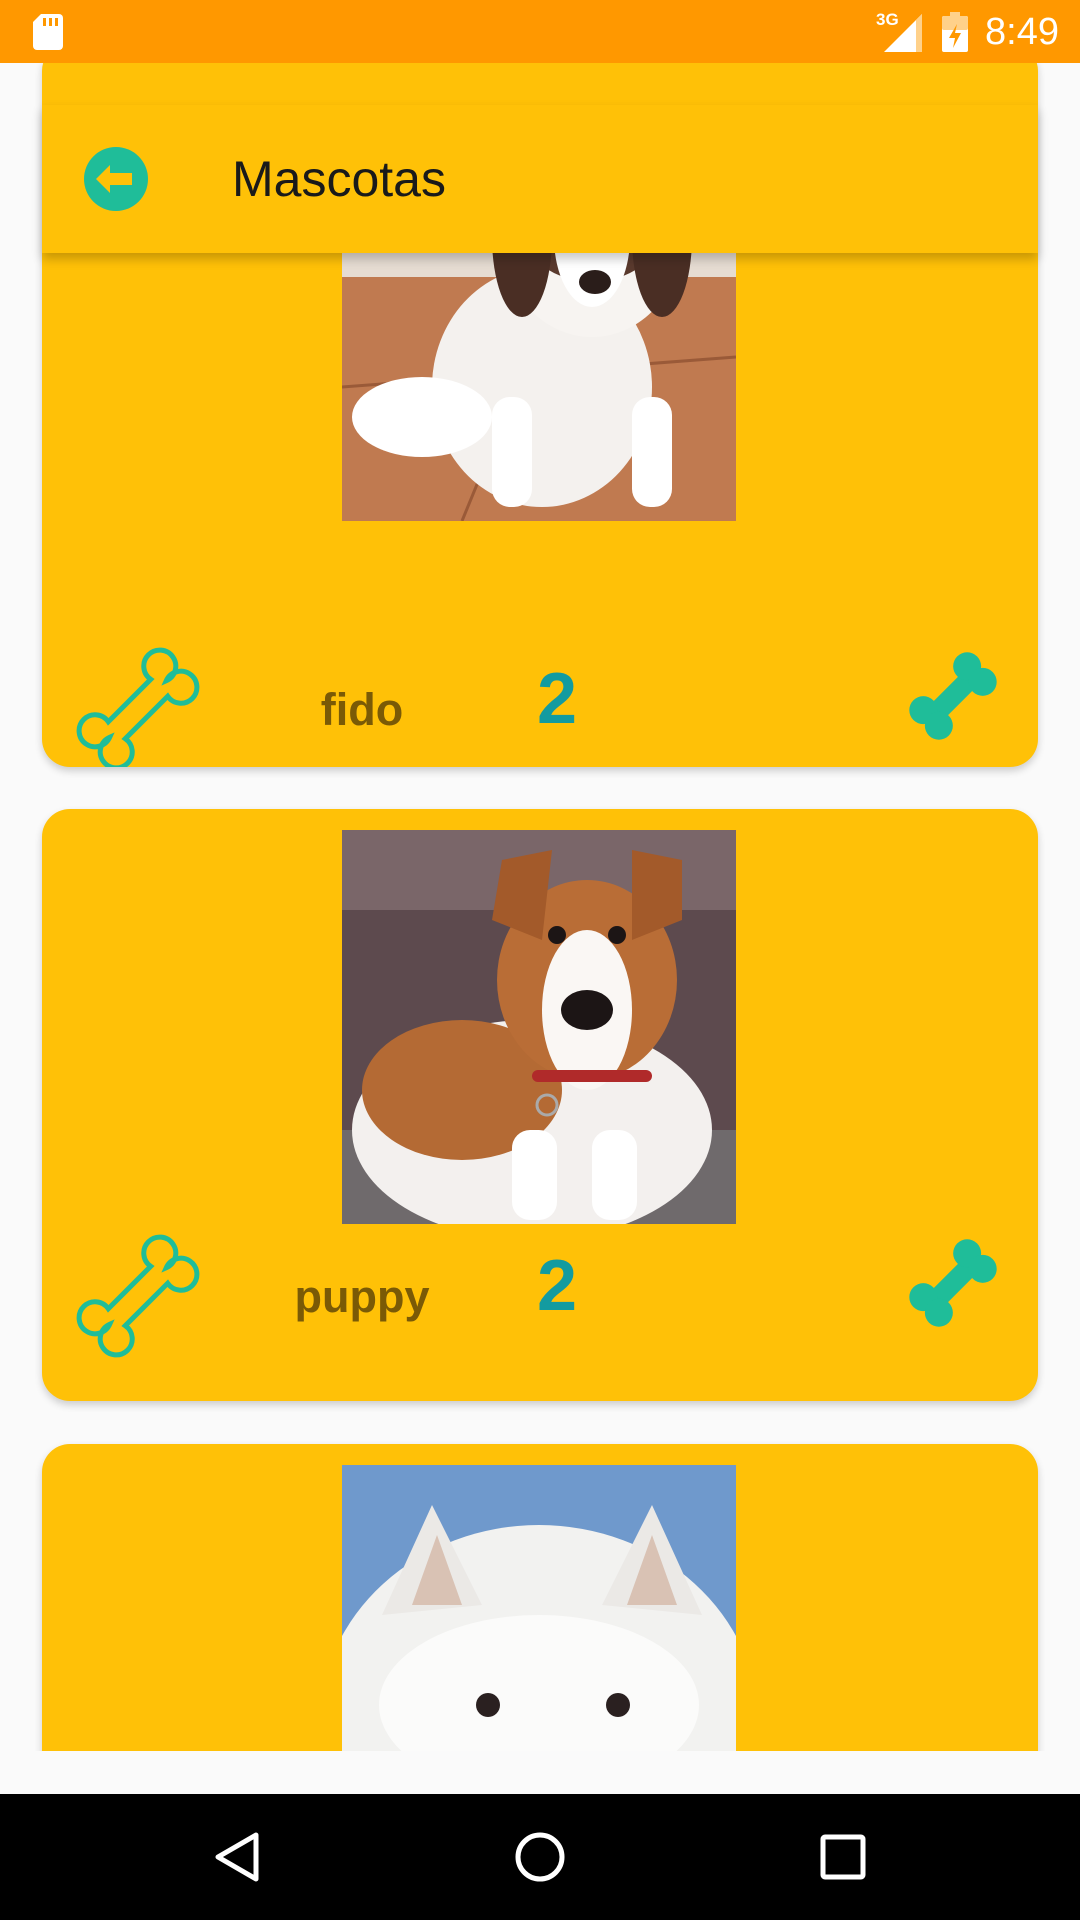 Image resolution: width=1080 pixels, height=1920 pixels. I want to click on home-circle-icon, so click(540, 1857).